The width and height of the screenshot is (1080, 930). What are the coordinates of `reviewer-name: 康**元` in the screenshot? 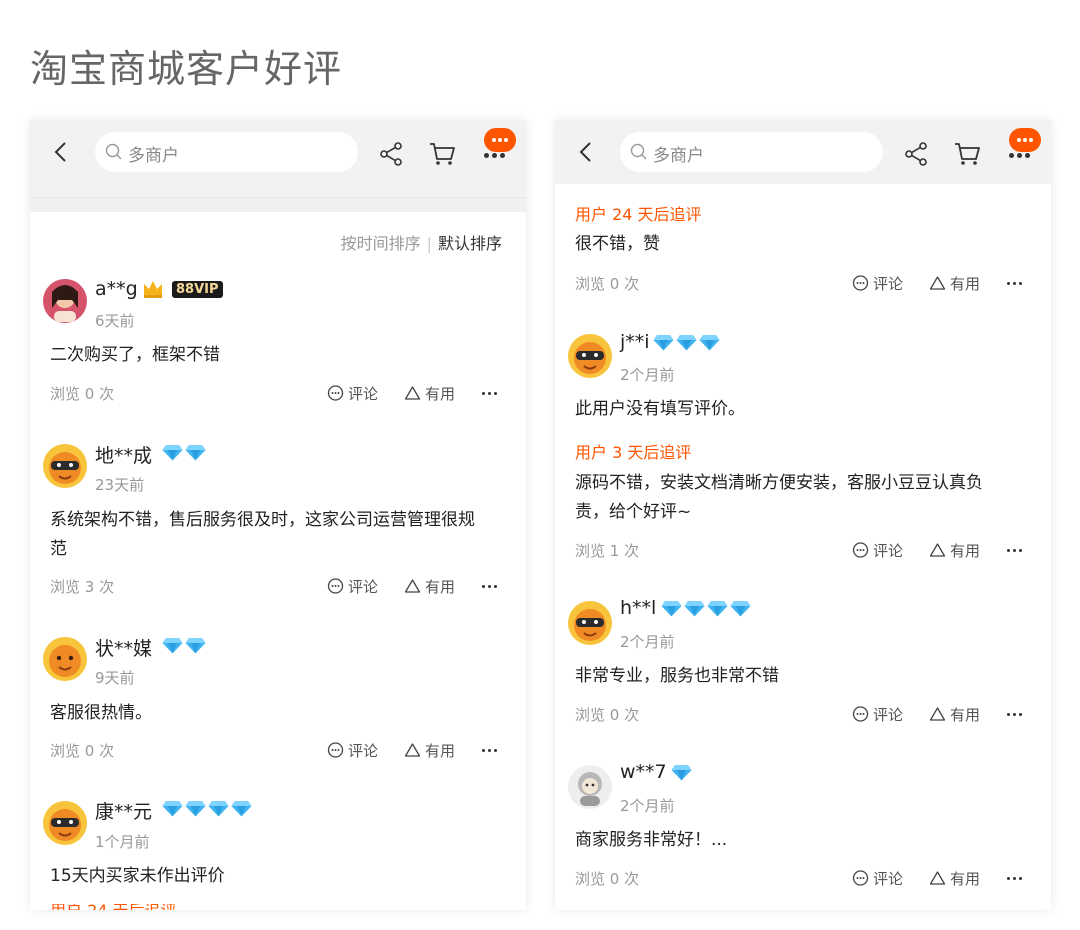 It's located at (124, 812).